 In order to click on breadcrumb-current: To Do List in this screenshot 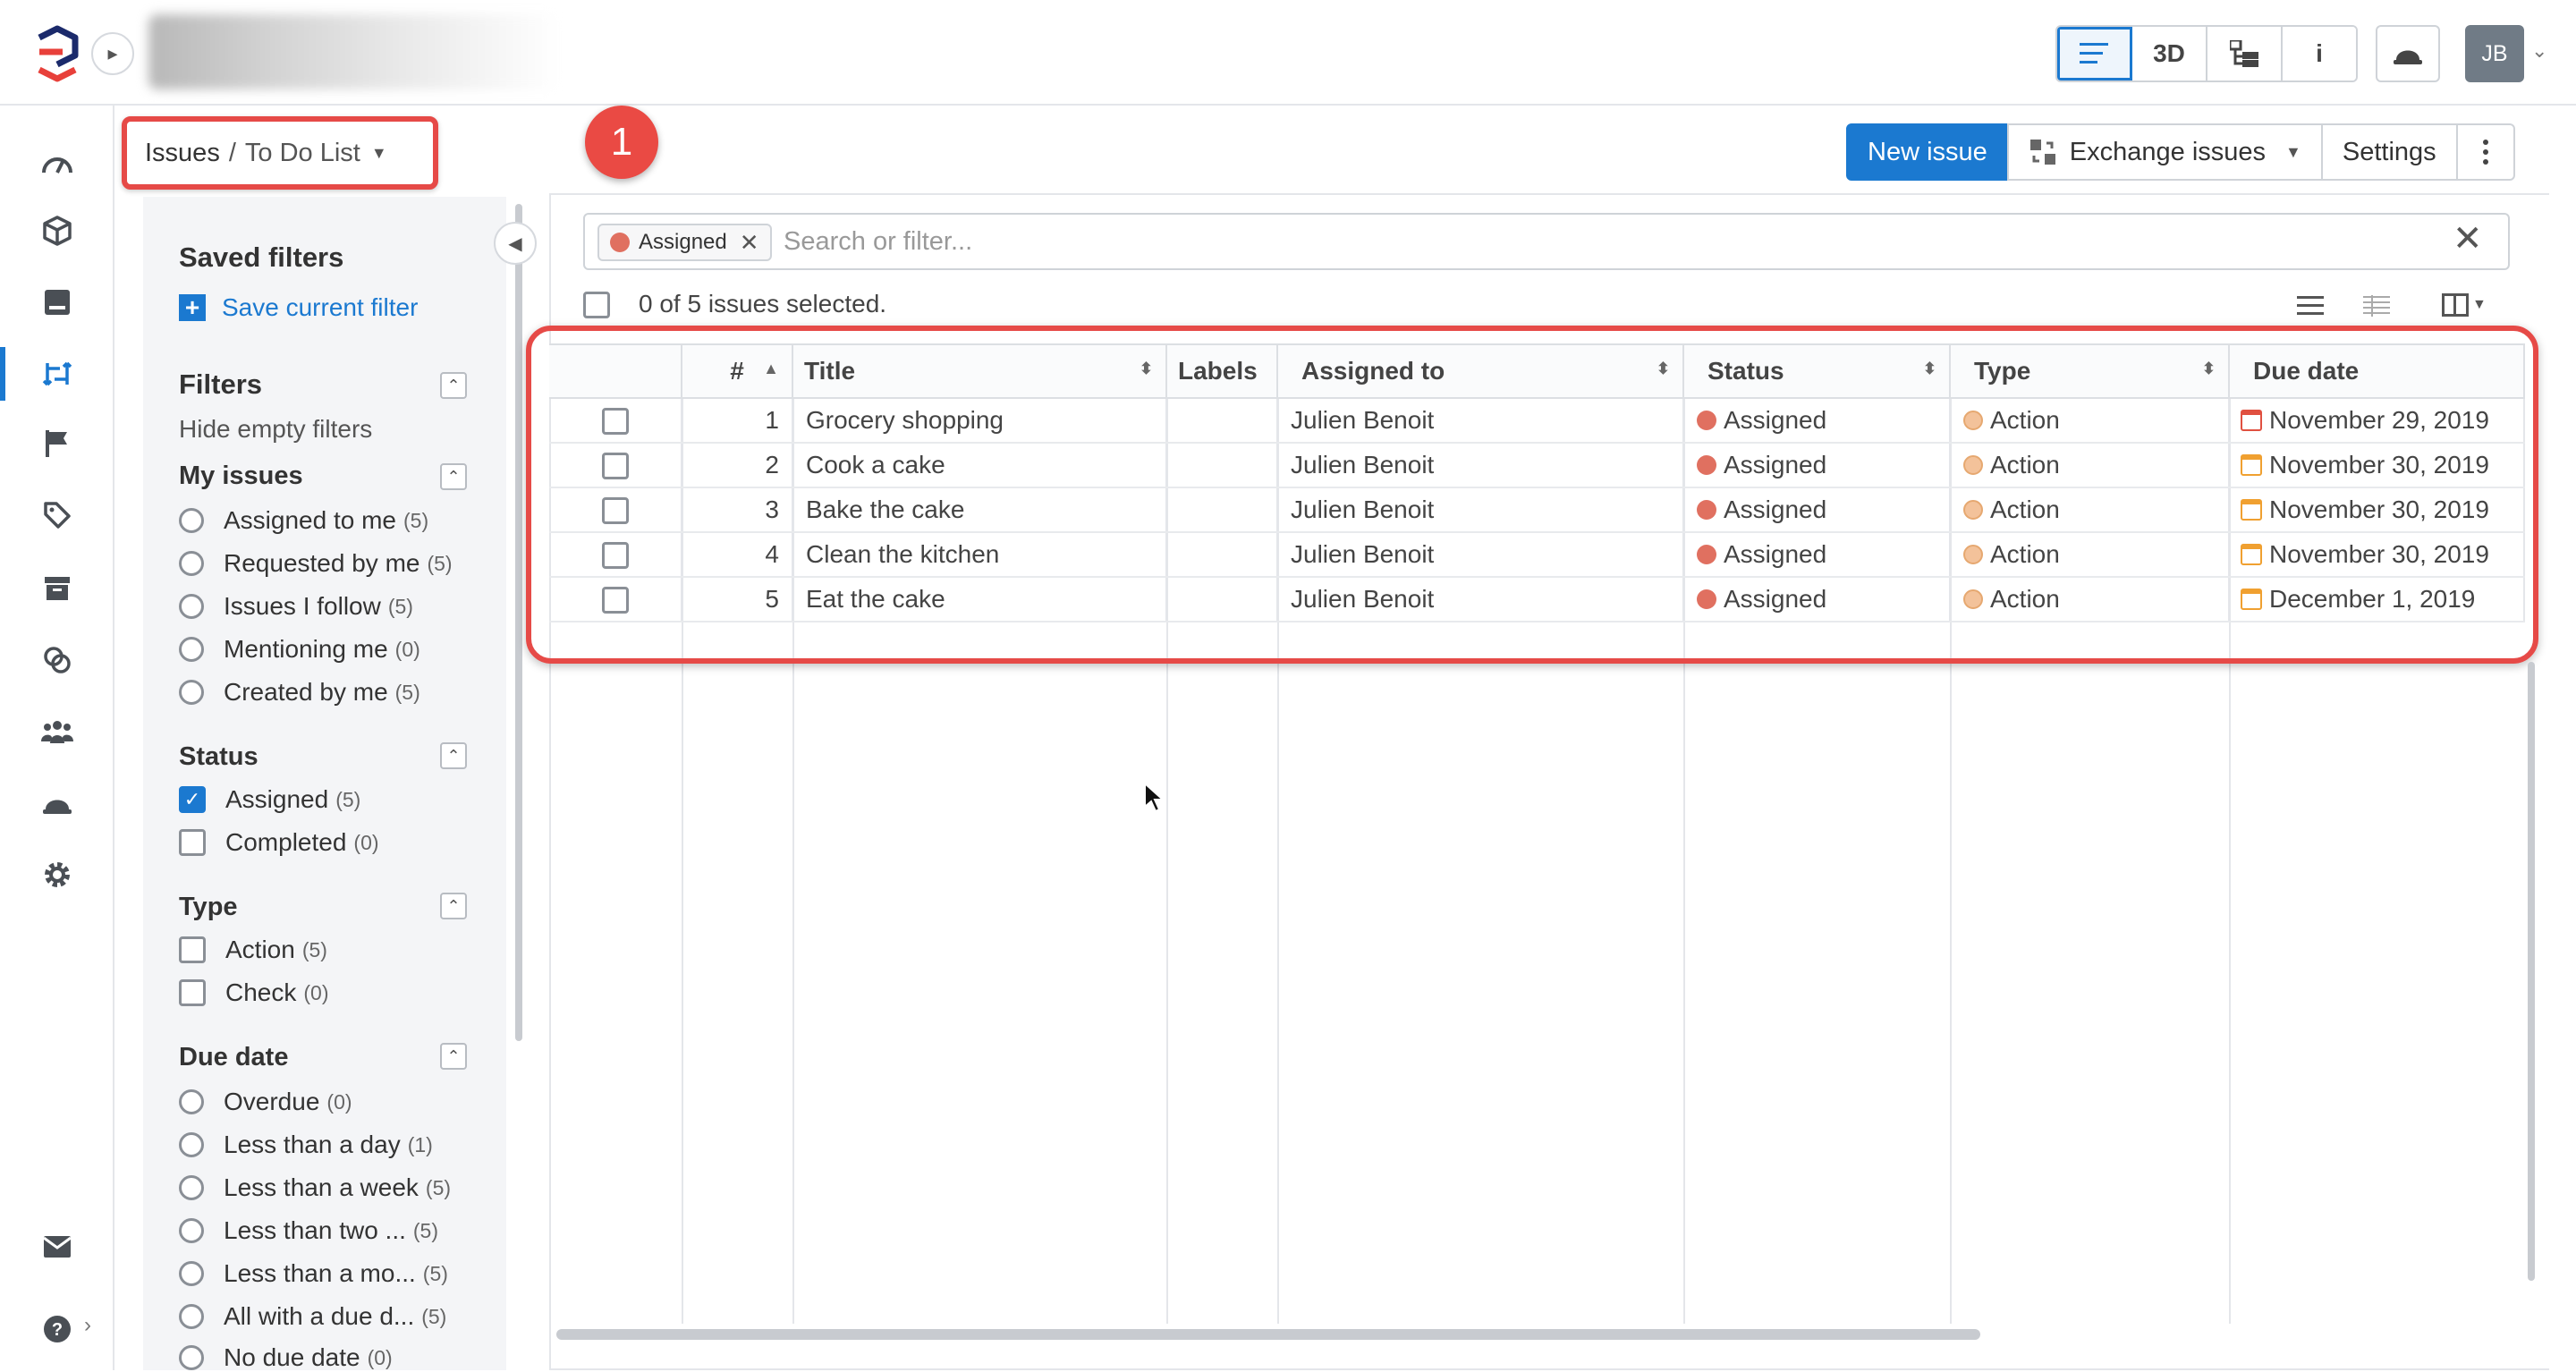, I will do `click(302, 153)`.